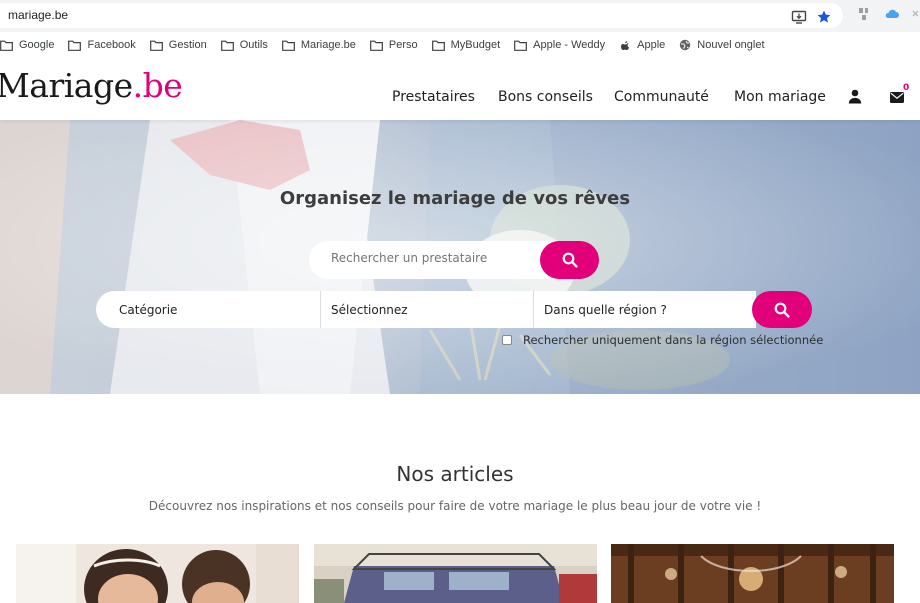 This screenshot has width=920, height=603. What do you see at coordinates (731, 45) in the screenshot?
I see `bookmark-label: Nouvel onglet` at bounding box center [731, 45].